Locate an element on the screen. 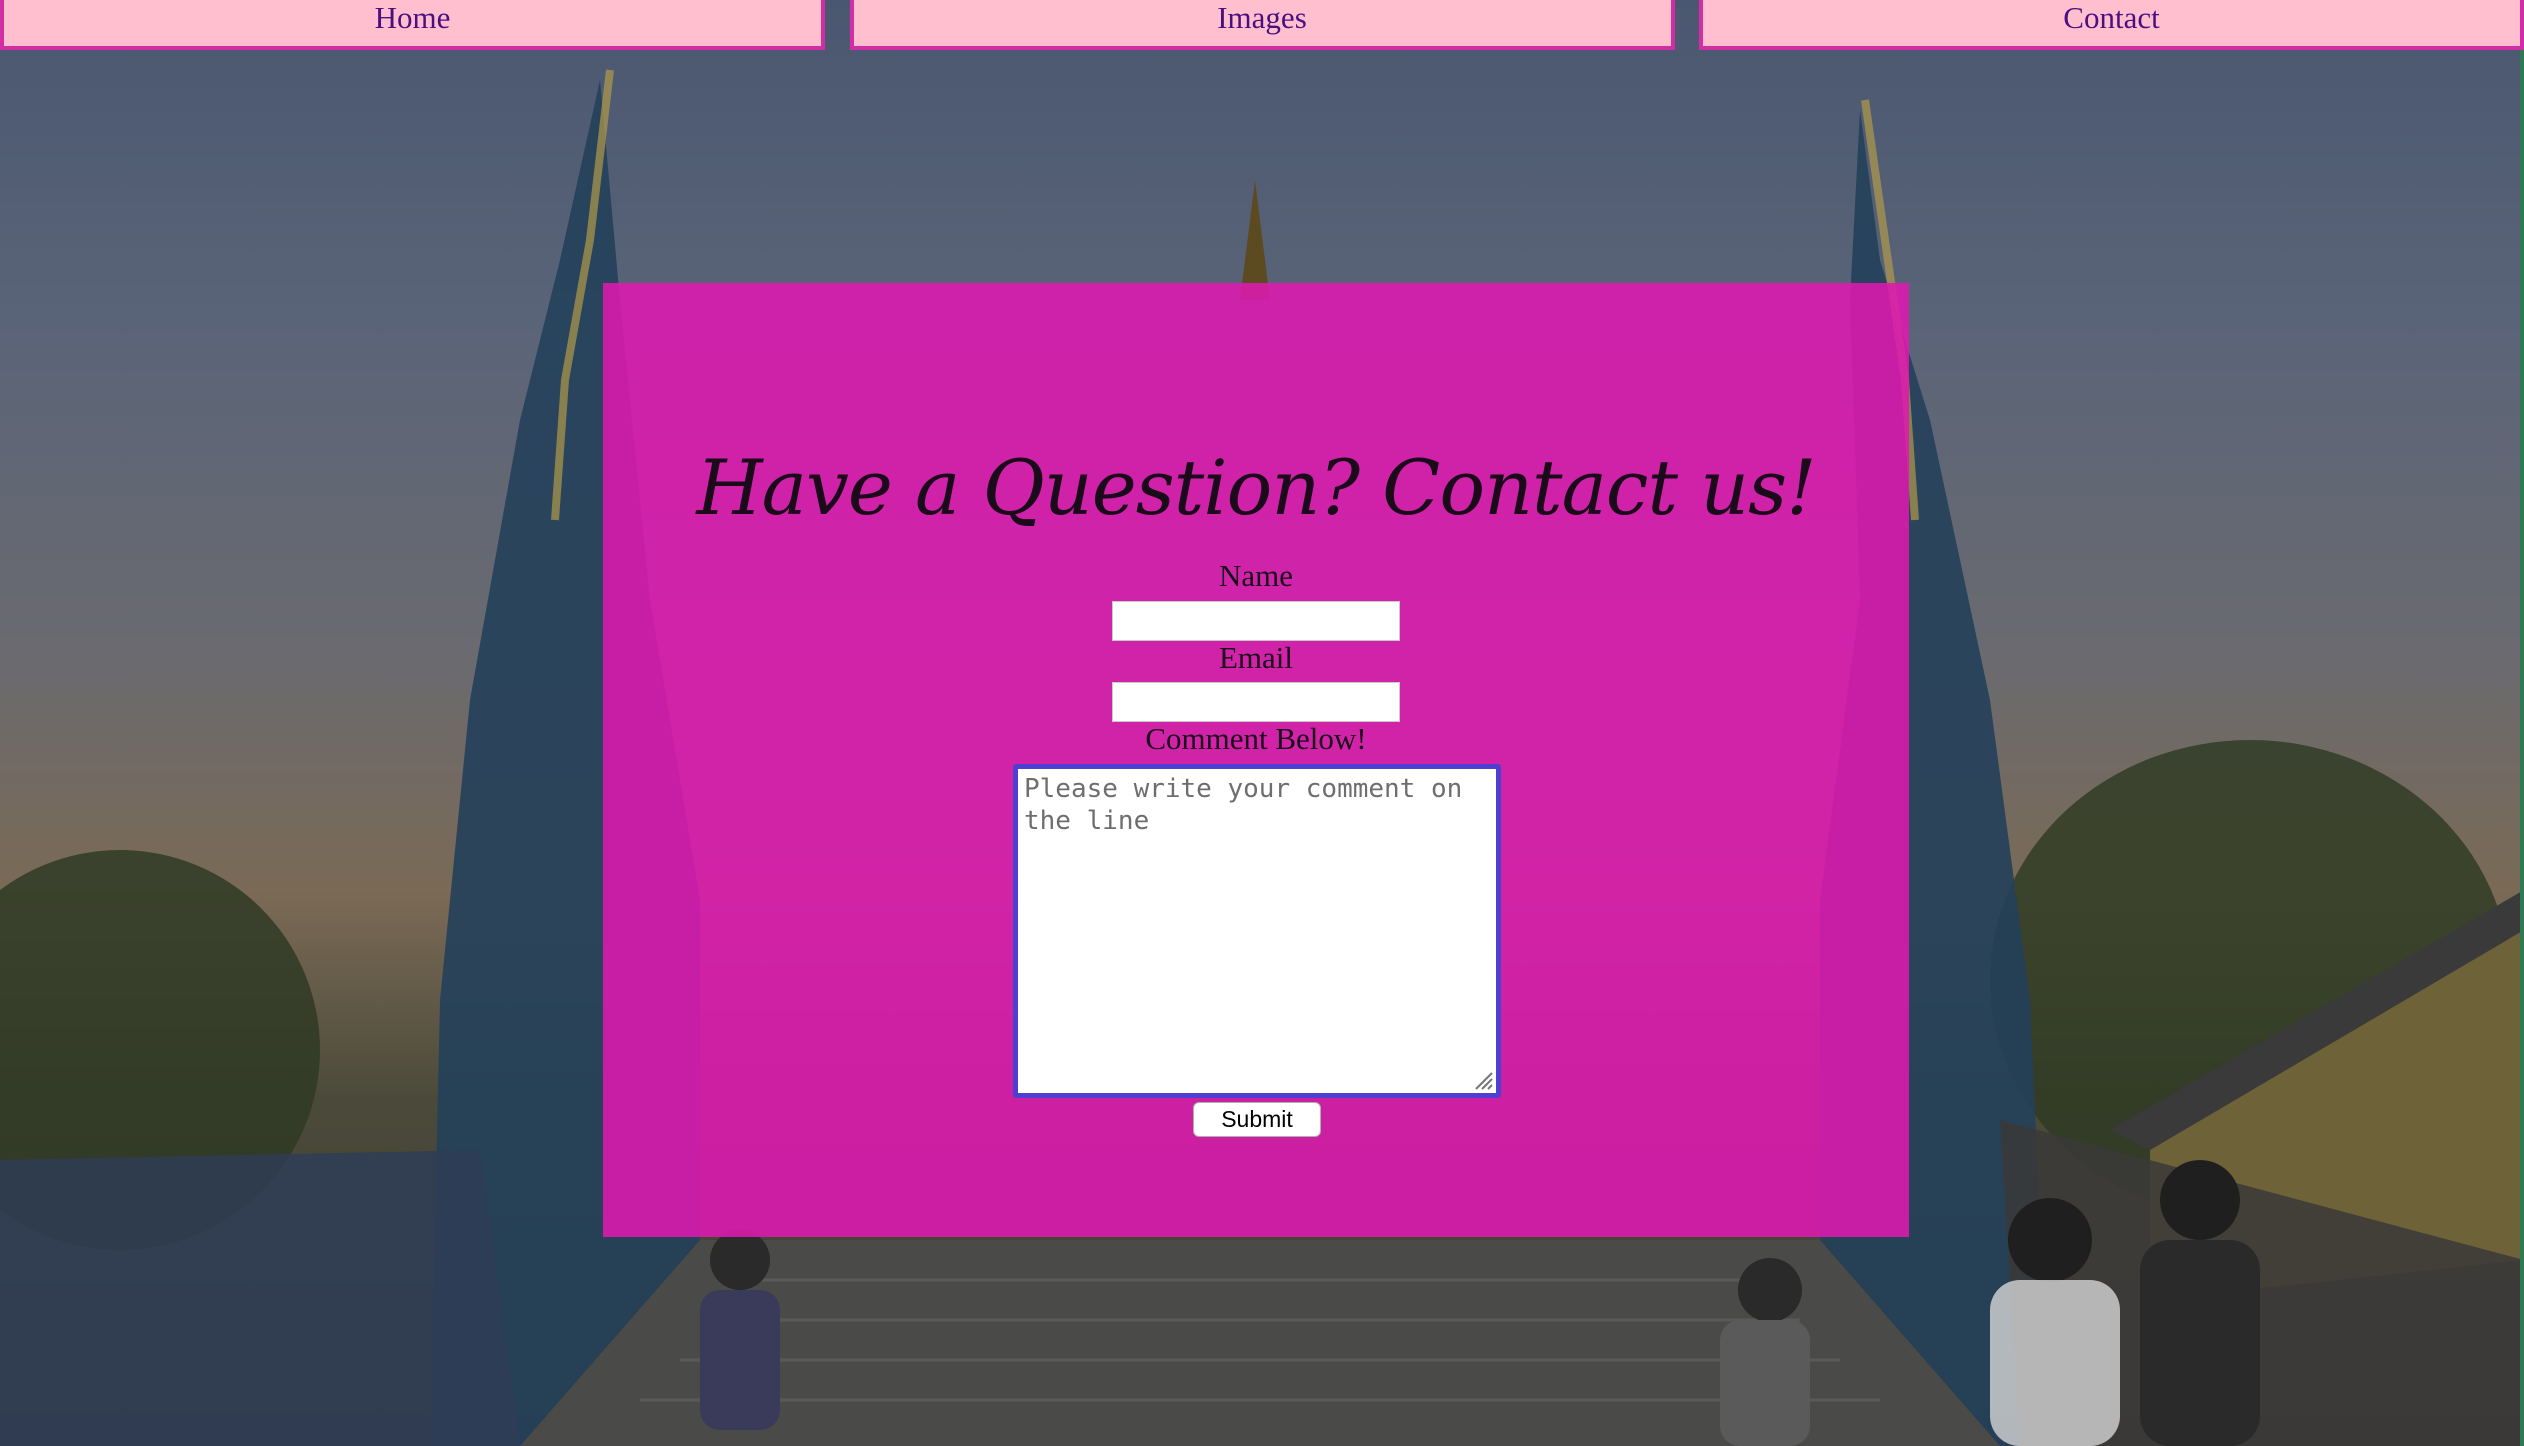  comment-textarea: Please write your comment on the line is located at coordinates (1257, 931).